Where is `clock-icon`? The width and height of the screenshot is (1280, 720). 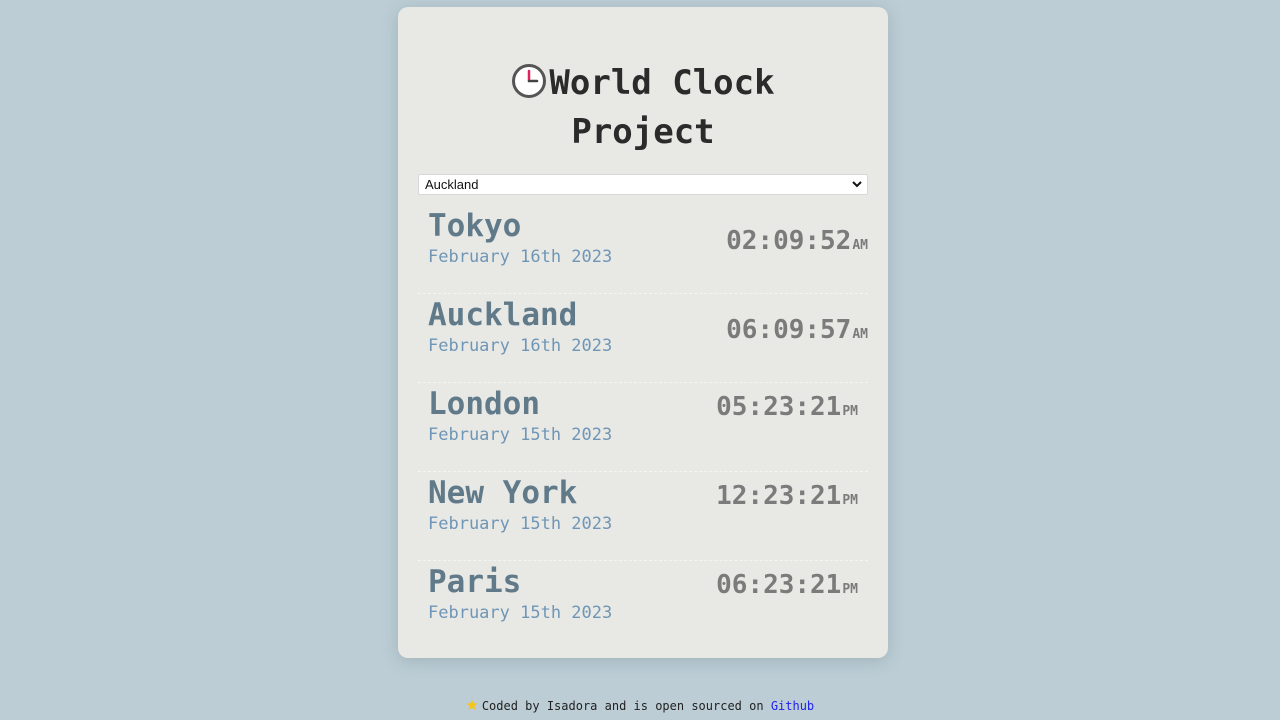
clock-icon is located at coordinates (529, 81).